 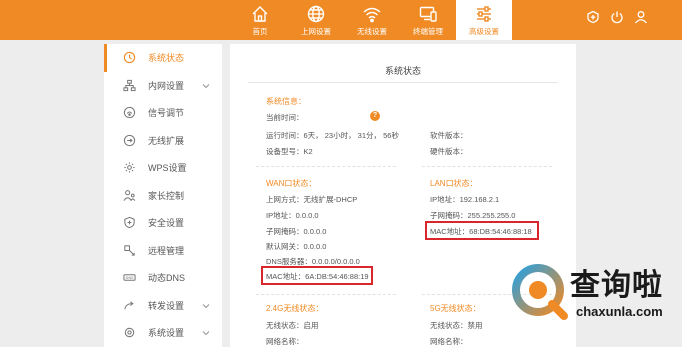 I want to click on nav-home: 首页, so click(x=260, y=20).